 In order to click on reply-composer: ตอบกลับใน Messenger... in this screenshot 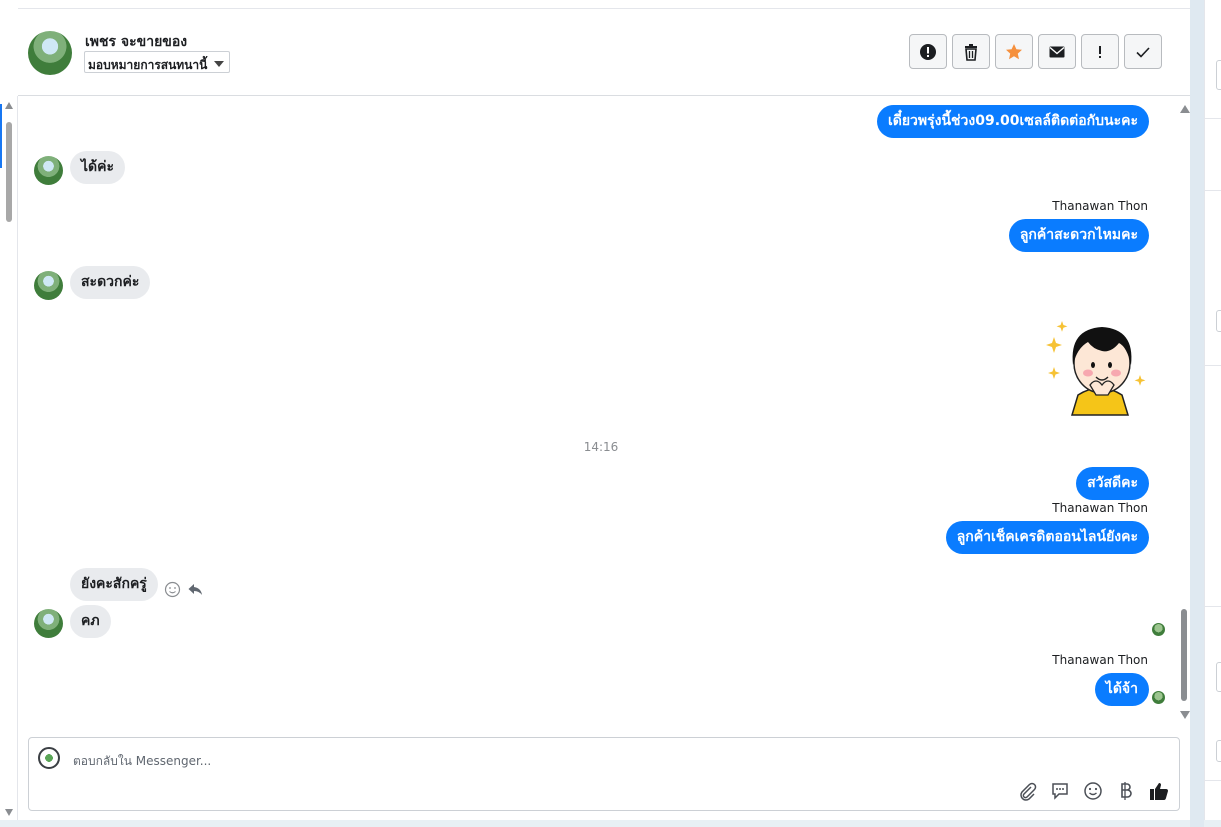, I will do `click(604, 774)`.